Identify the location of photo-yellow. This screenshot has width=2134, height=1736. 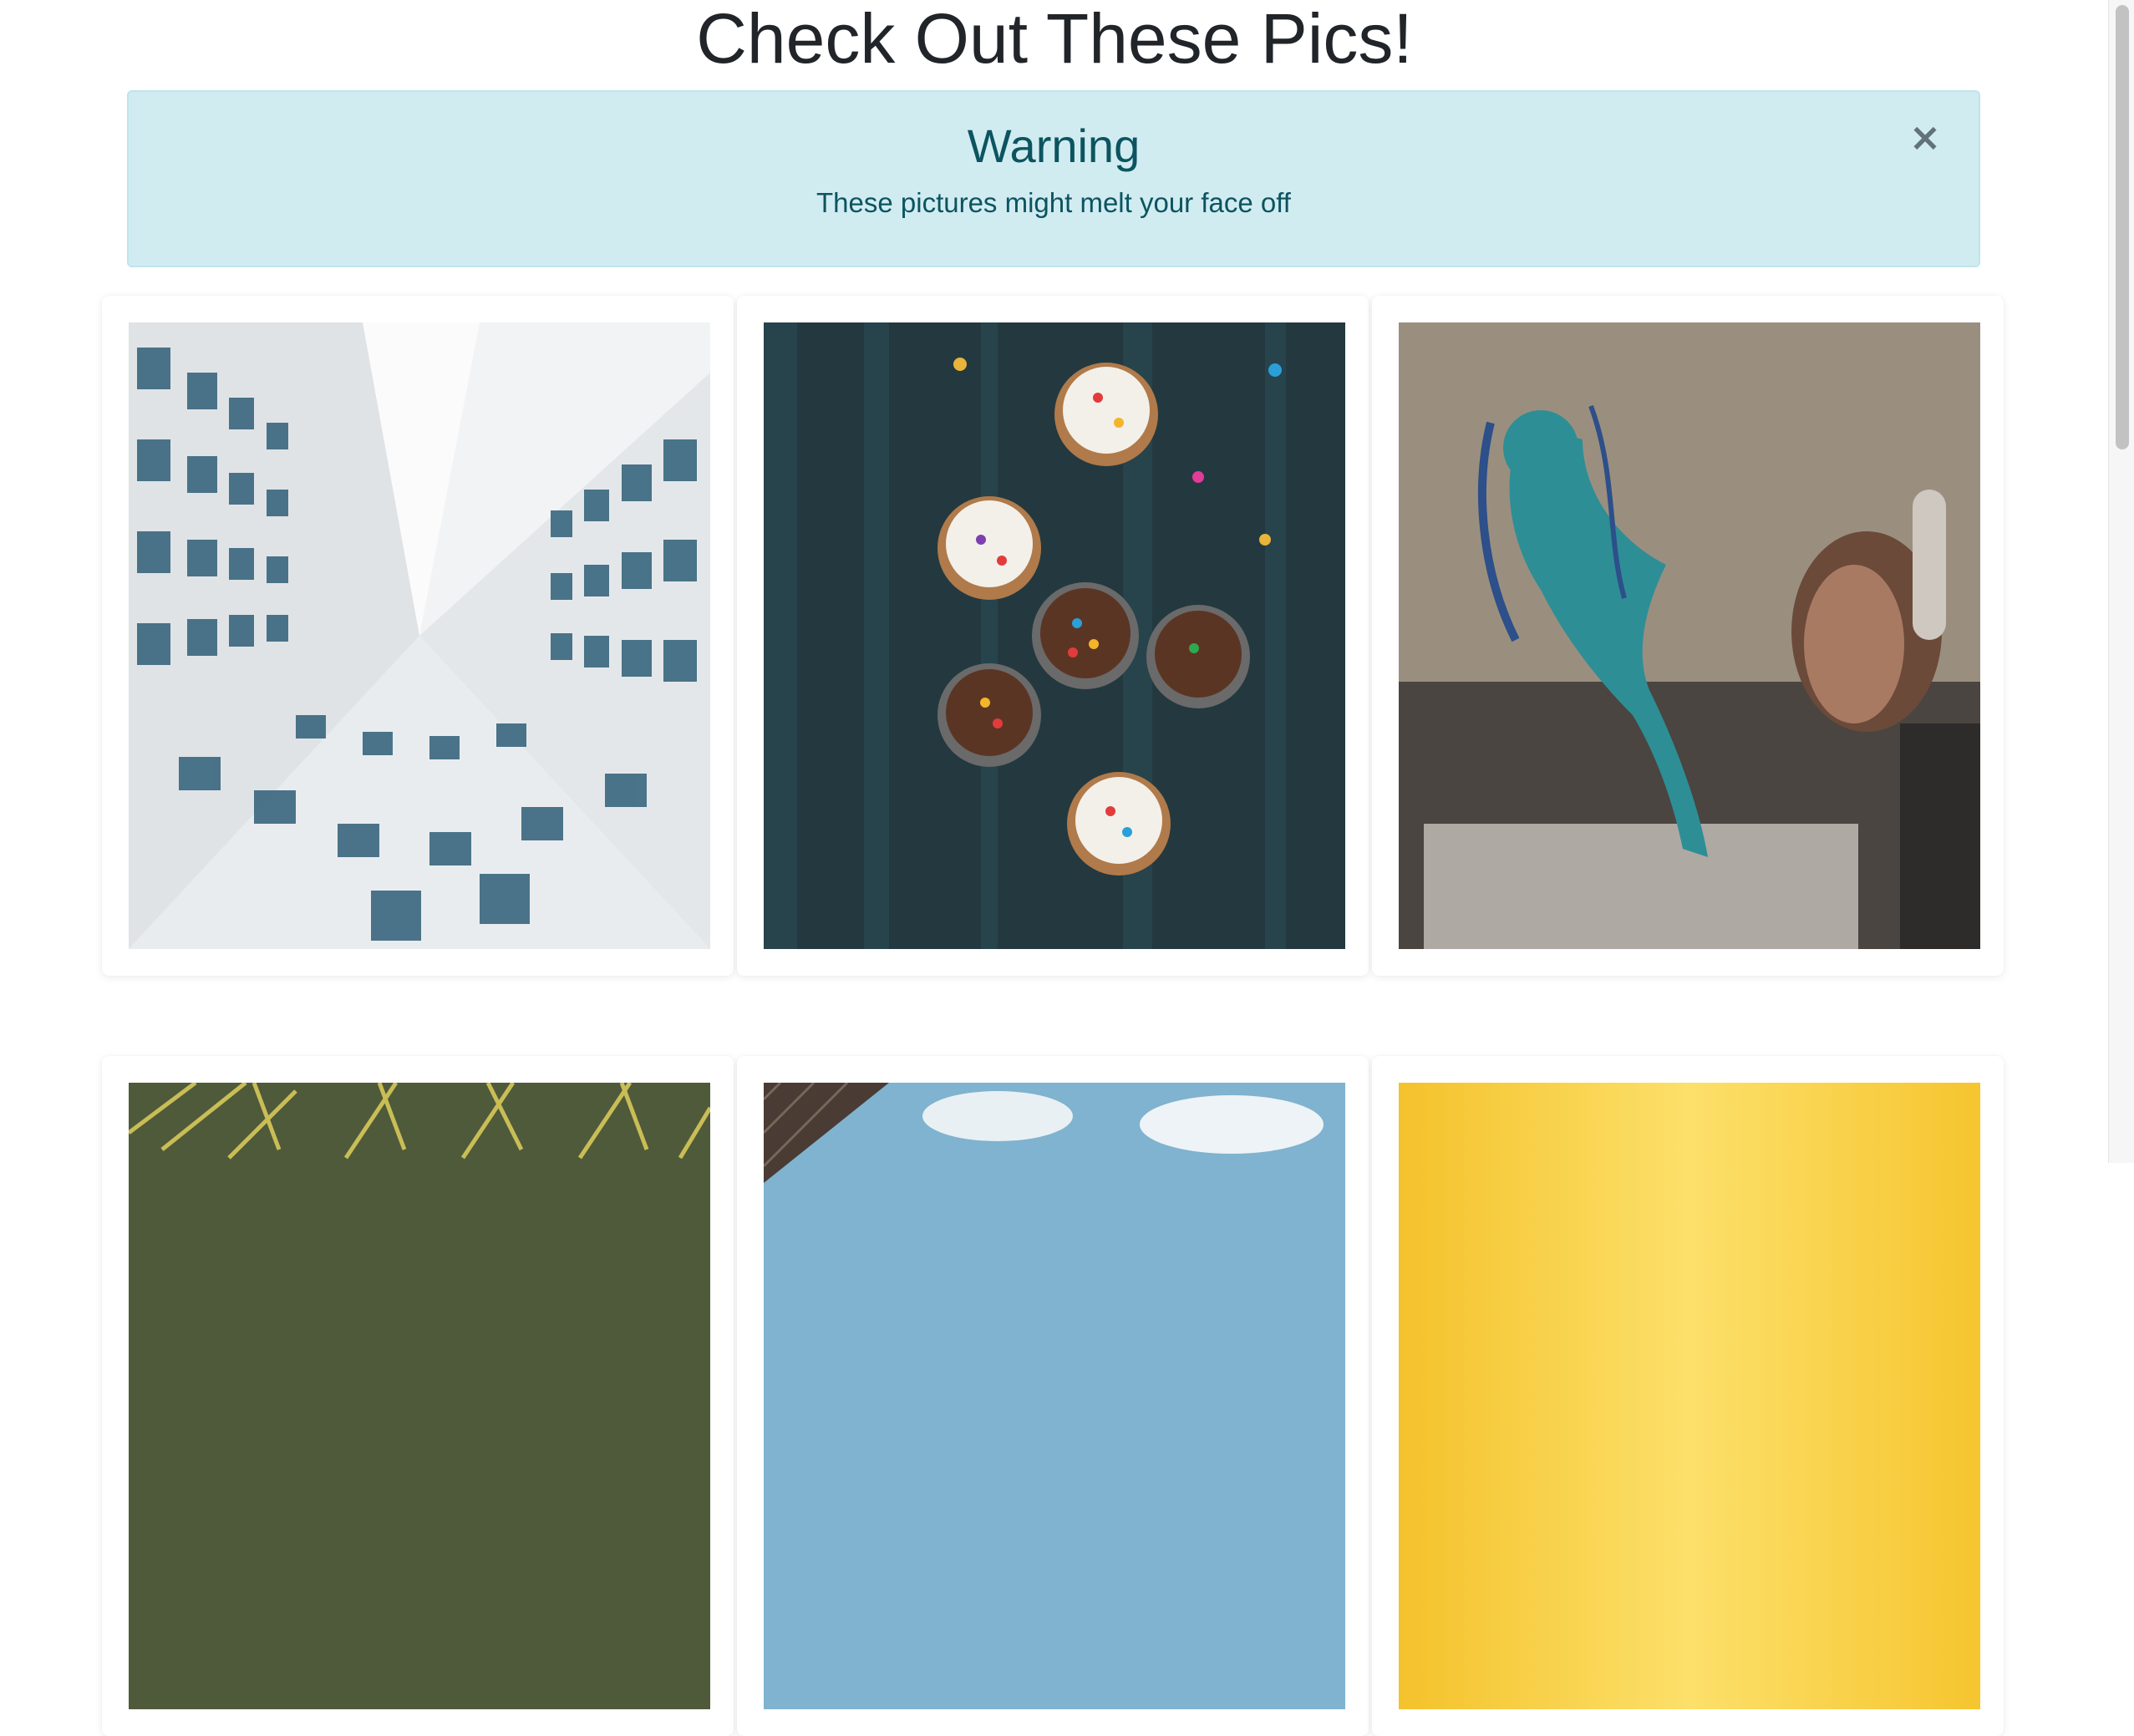
(1689, 1396).